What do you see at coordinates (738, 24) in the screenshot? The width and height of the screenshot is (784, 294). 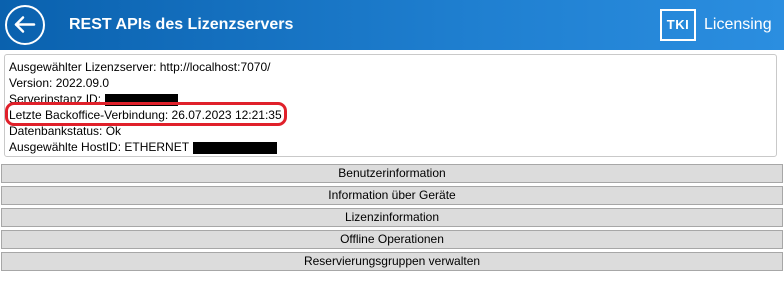 I see `logo-text: Licensing` at bounding box center [738, 24].